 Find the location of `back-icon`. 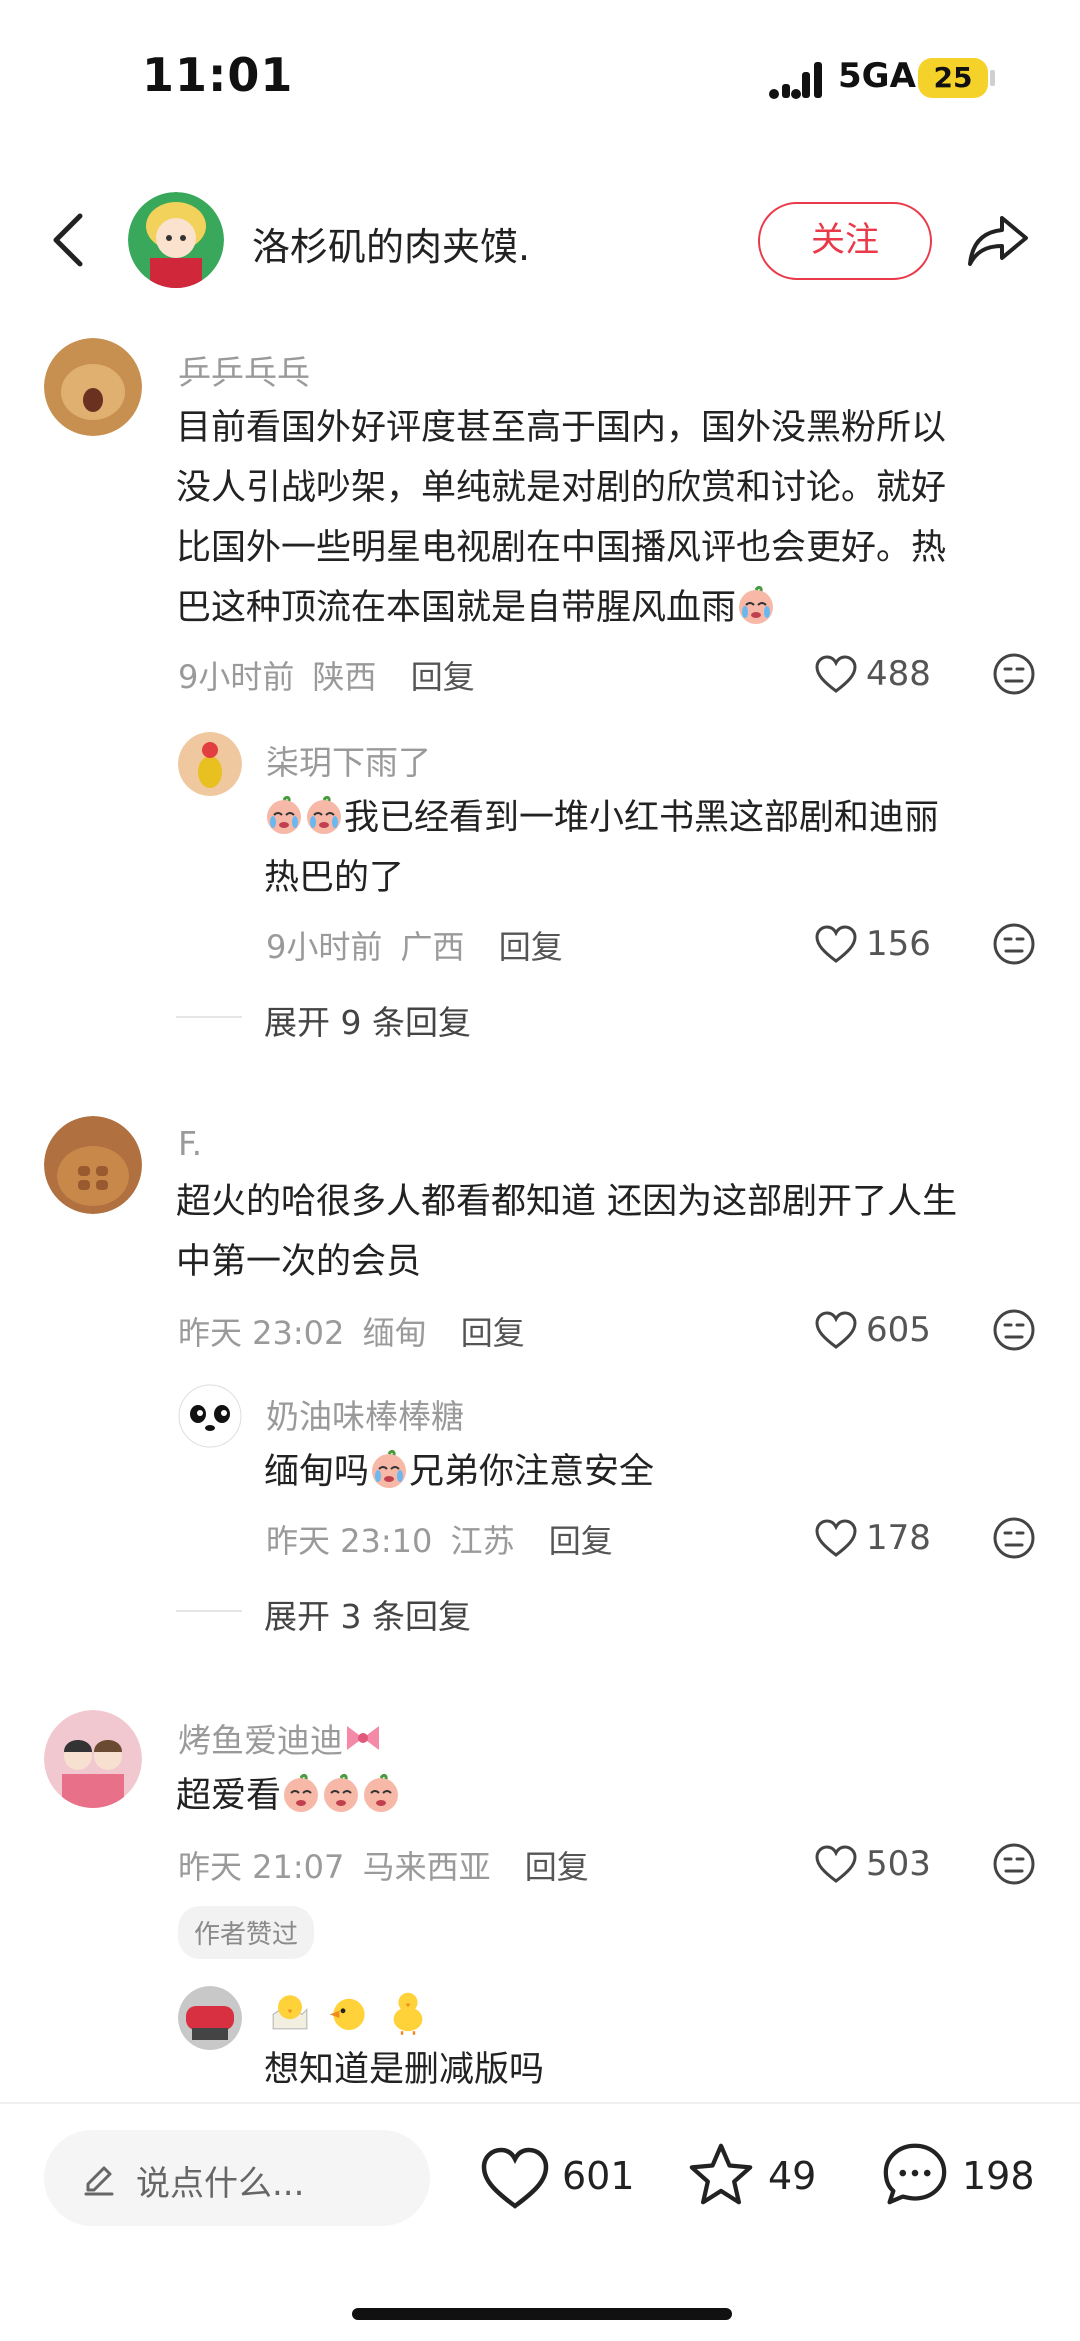

back-icon is located at coordinates (68, 240).